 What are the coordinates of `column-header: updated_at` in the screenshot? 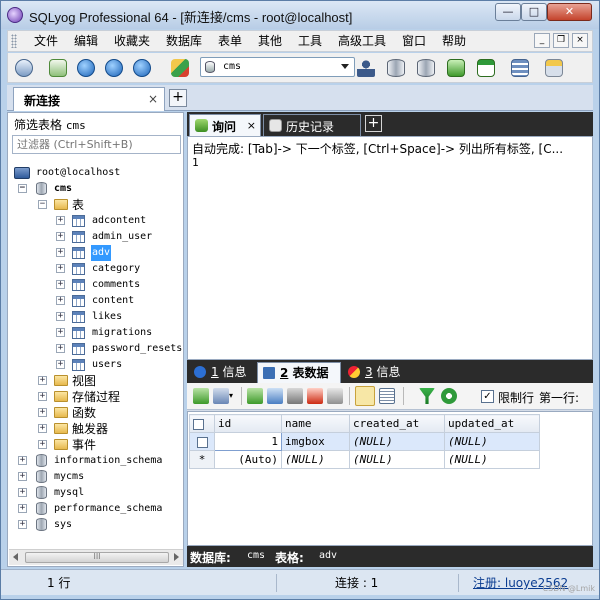 It's located at (492, 423).